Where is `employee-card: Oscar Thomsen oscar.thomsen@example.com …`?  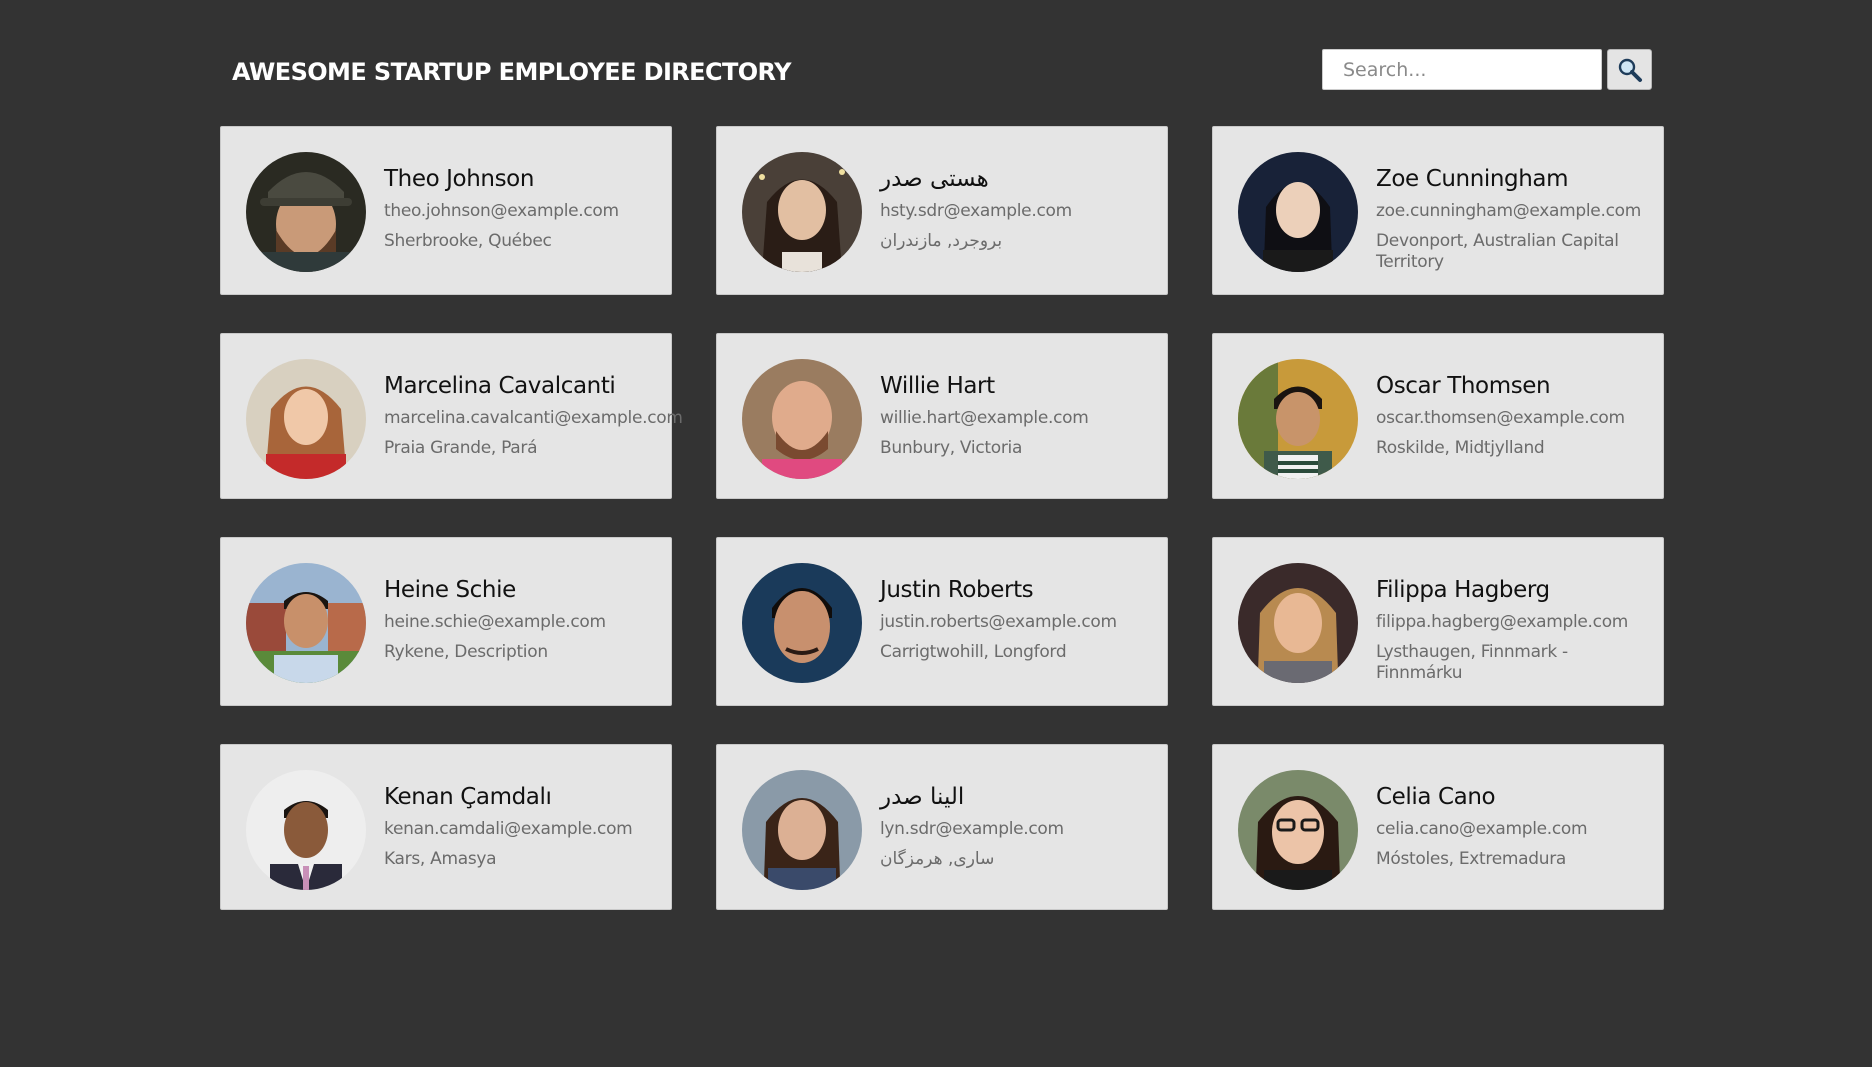
employee-card: Oscar Thomsen oscar.thomsen@example.com … is located at coordinates (1438, 416).